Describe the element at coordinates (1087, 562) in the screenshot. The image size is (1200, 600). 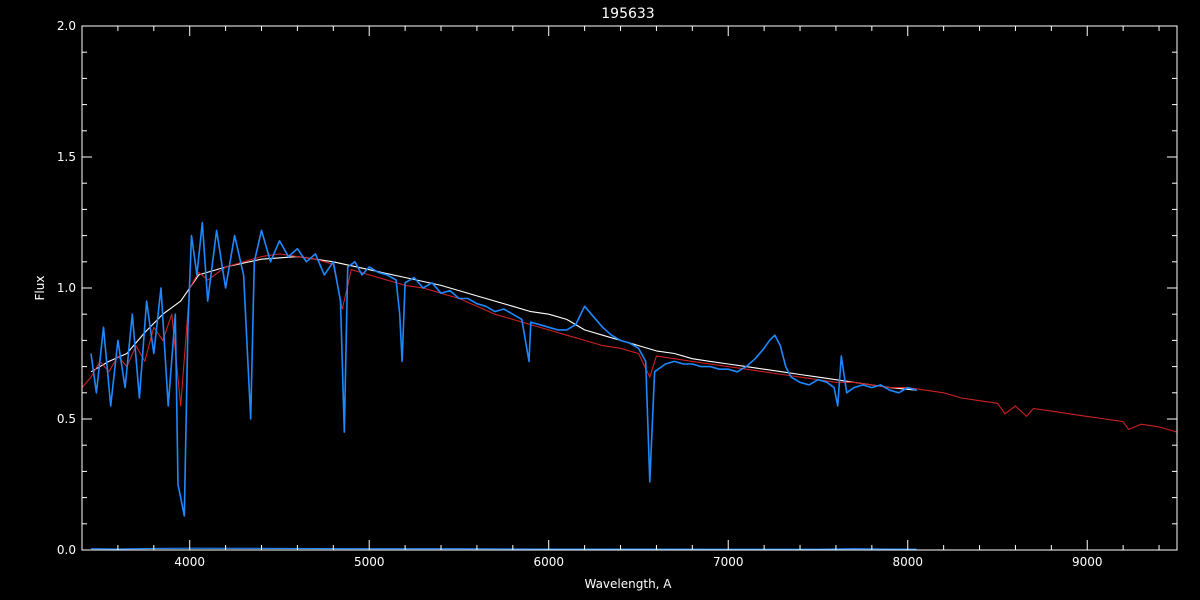
I see `x-tick-label: 9000` at that location.